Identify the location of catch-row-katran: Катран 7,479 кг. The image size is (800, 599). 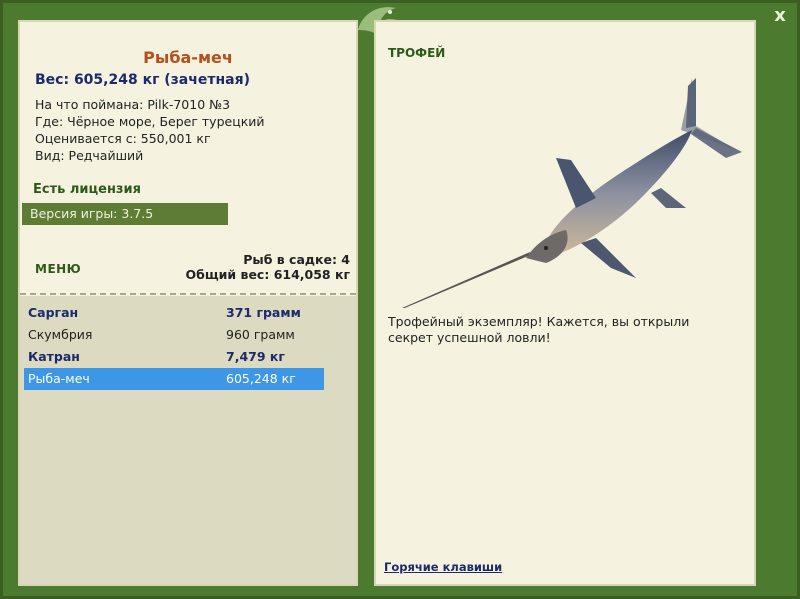
(174, 357).